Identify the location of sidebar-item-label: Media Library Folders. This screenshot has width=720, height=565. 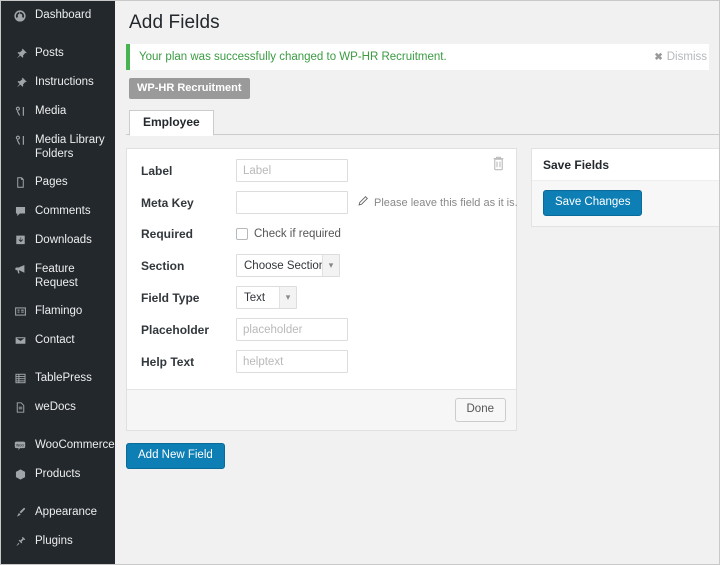
(70, 147).